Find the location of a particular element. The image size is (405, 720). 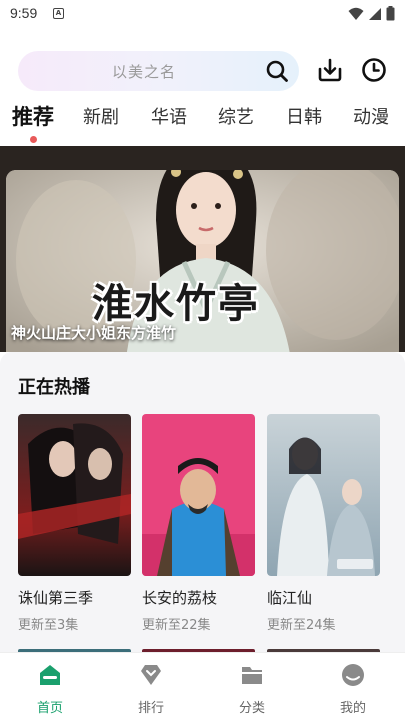

folder-icon is located at coordinates (252, 675).